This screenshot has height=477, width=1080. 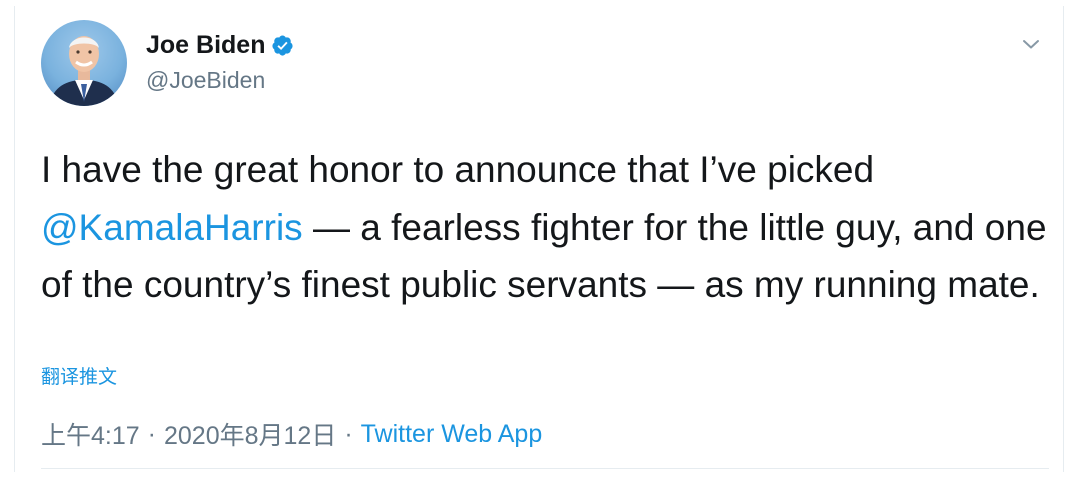 I want to click on chevron-down-icon, so click(x=1031, y=44).